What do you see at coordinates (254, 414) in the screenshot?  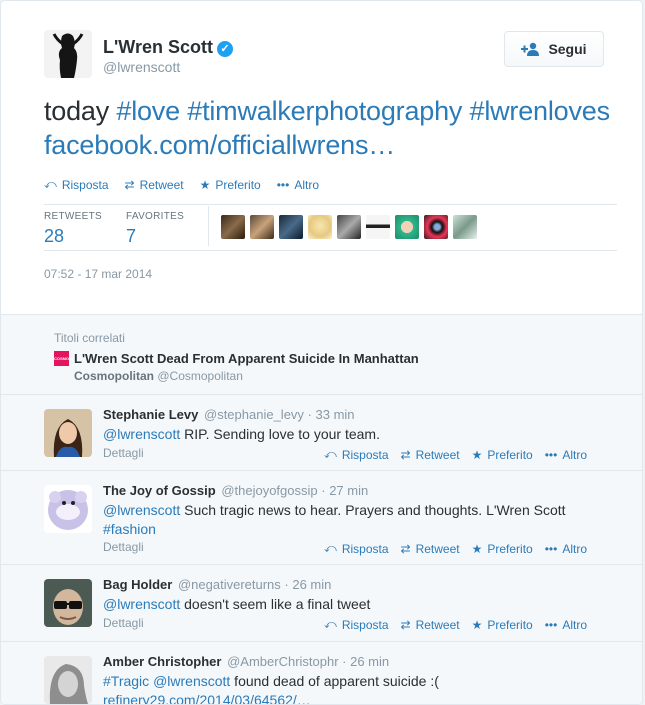 I see `reply-author-handle: @stephanie_levy` at bounding box center [254, 414].